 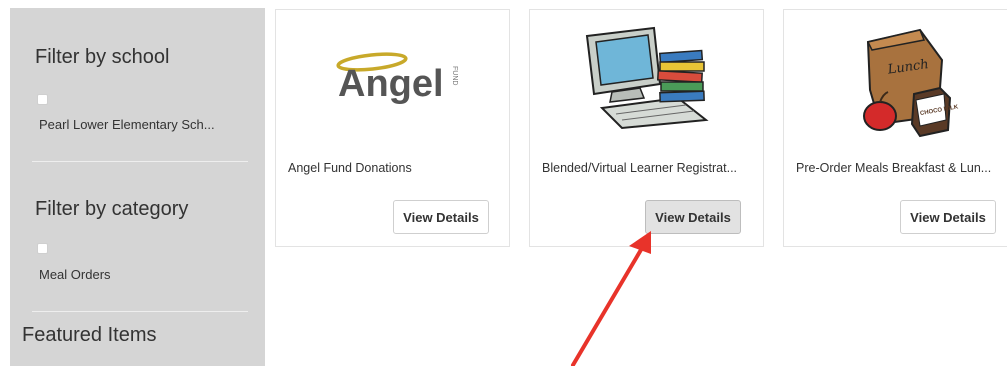 I want to click on lunch-bag-icon: Lunch CHOCO MILK, so click(x=905, y=82).